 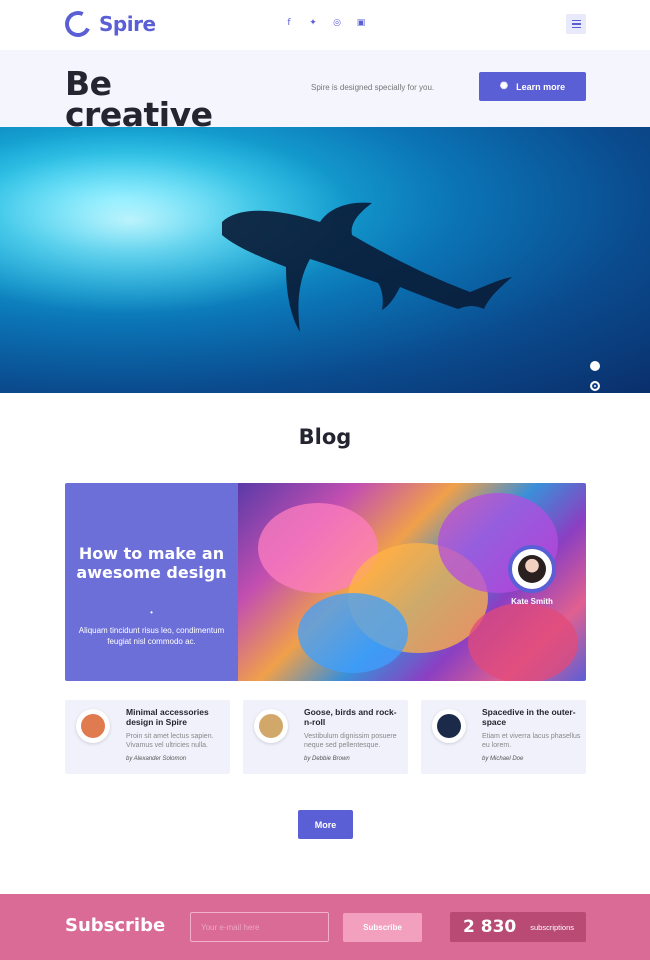 What do you see at coordinates (503, 759) in the screenshot?
I see `card-author: by Michael Doe` at bounding box center [503, 759].